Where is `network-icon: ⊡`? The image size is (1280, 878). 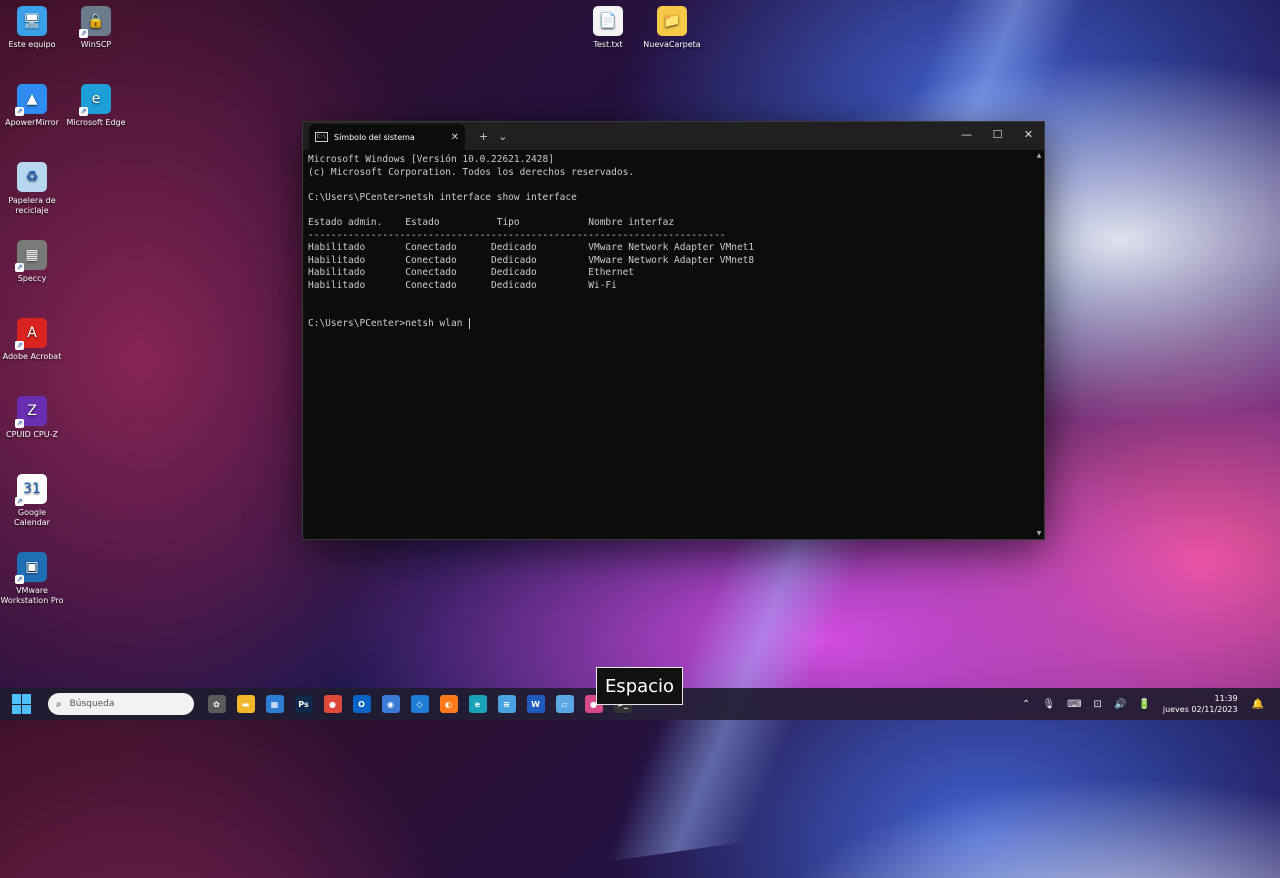
network-icon: ⊡ is located at coordinates (1098, 704).